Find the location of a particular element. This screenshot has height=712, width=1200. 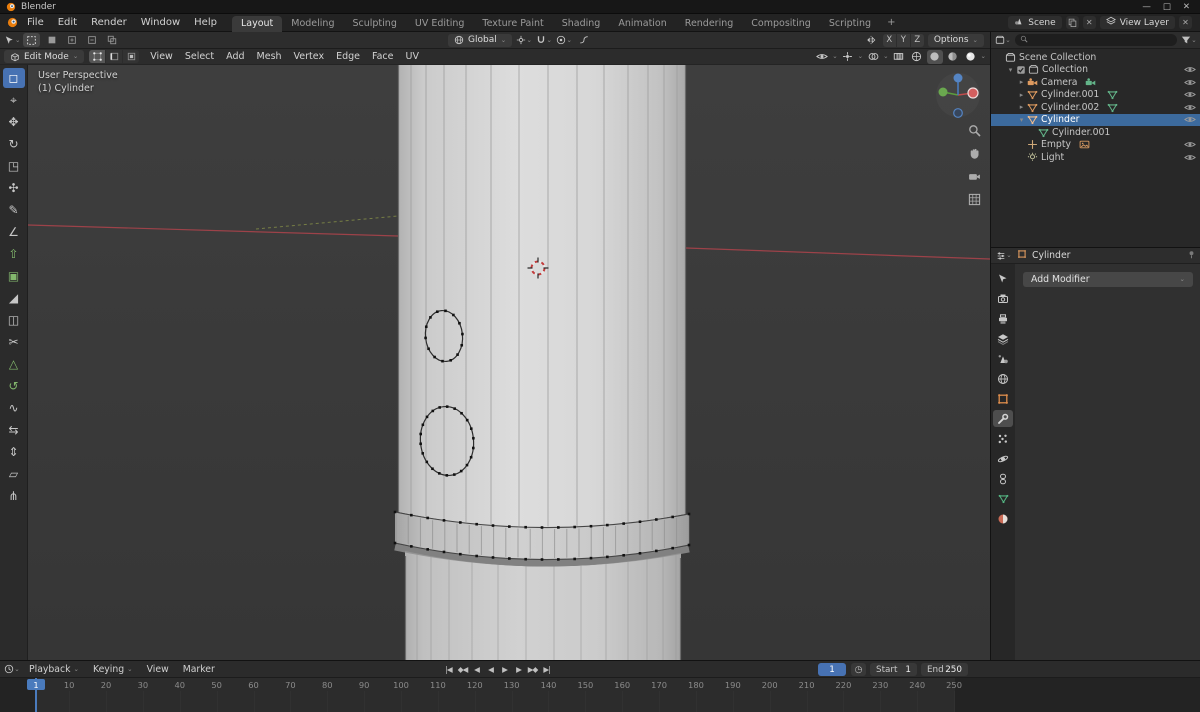

outliner-row-cylinder-001: ▸ Cylinder.001 is located at coordinates (1095, 95).